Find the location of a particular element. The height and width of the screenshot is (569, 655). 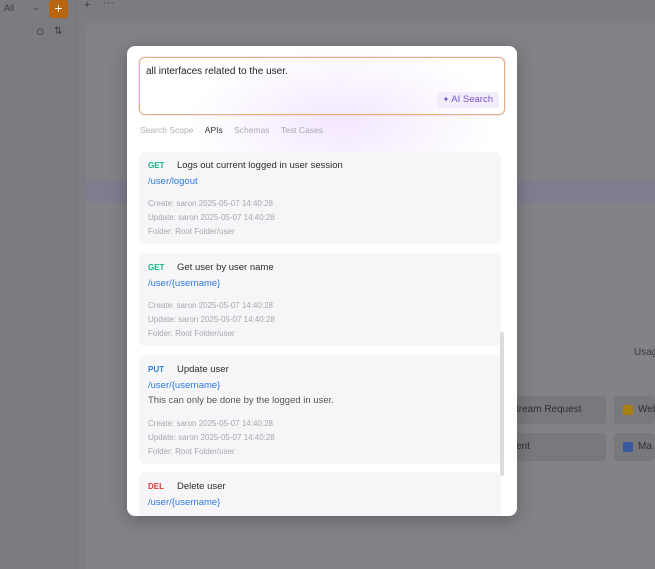

new-tab-button: + is located at coordinates (87, 5).